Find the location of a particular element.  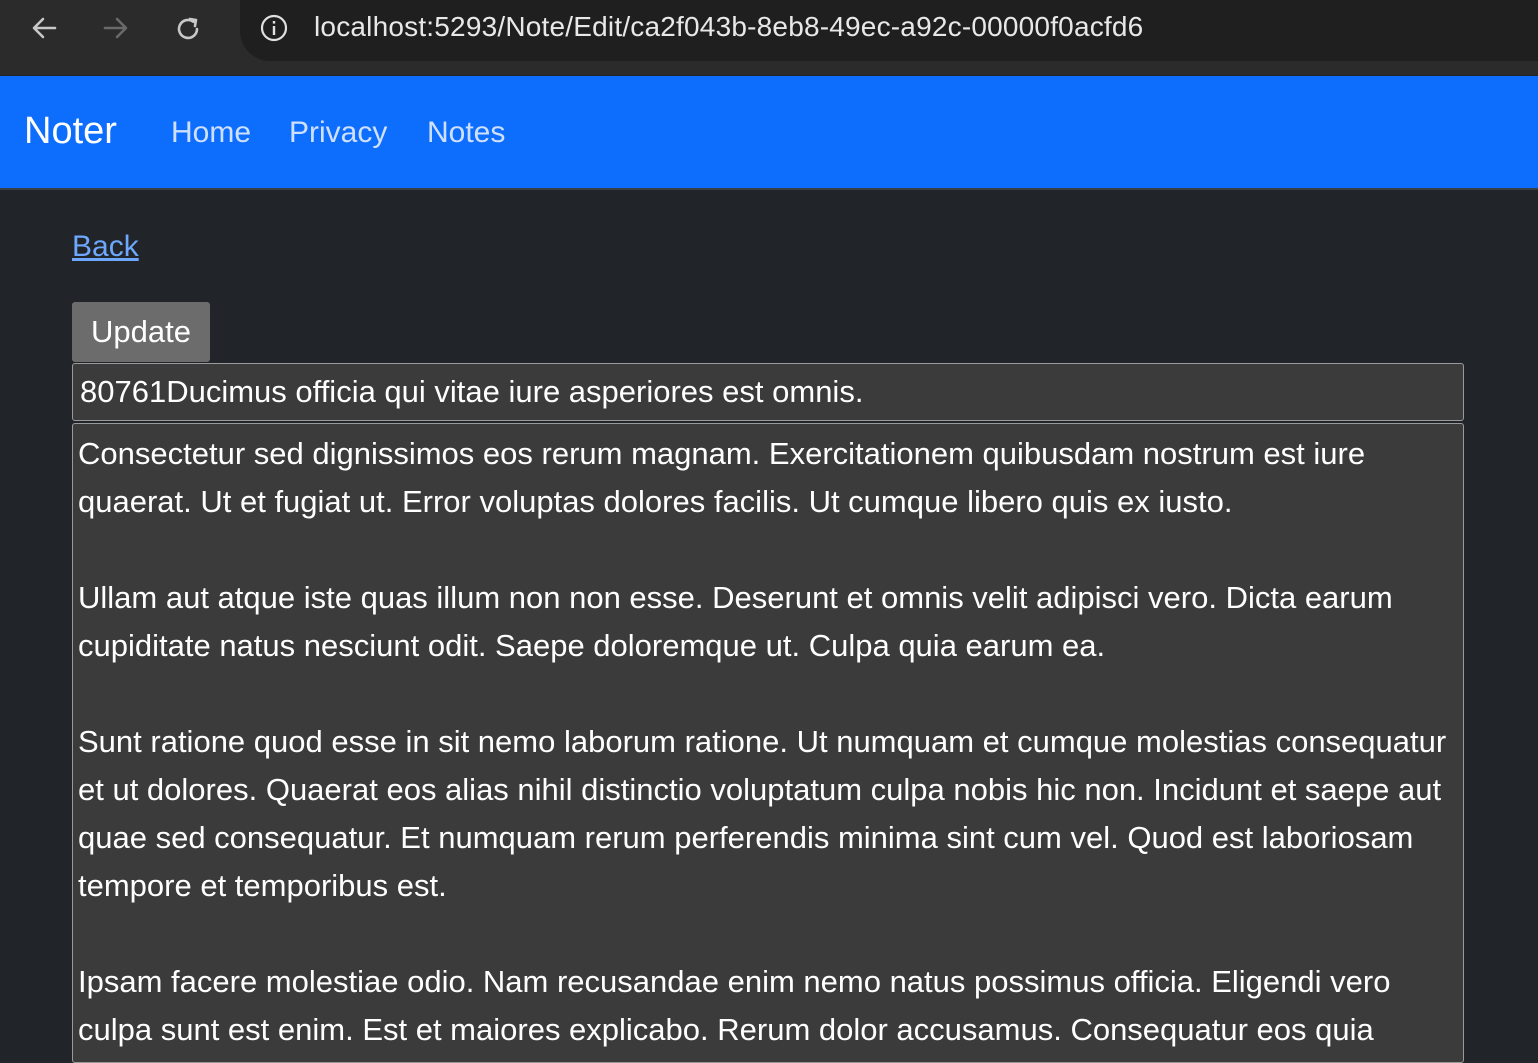

reload-icon is located at coordinates (188, 28).